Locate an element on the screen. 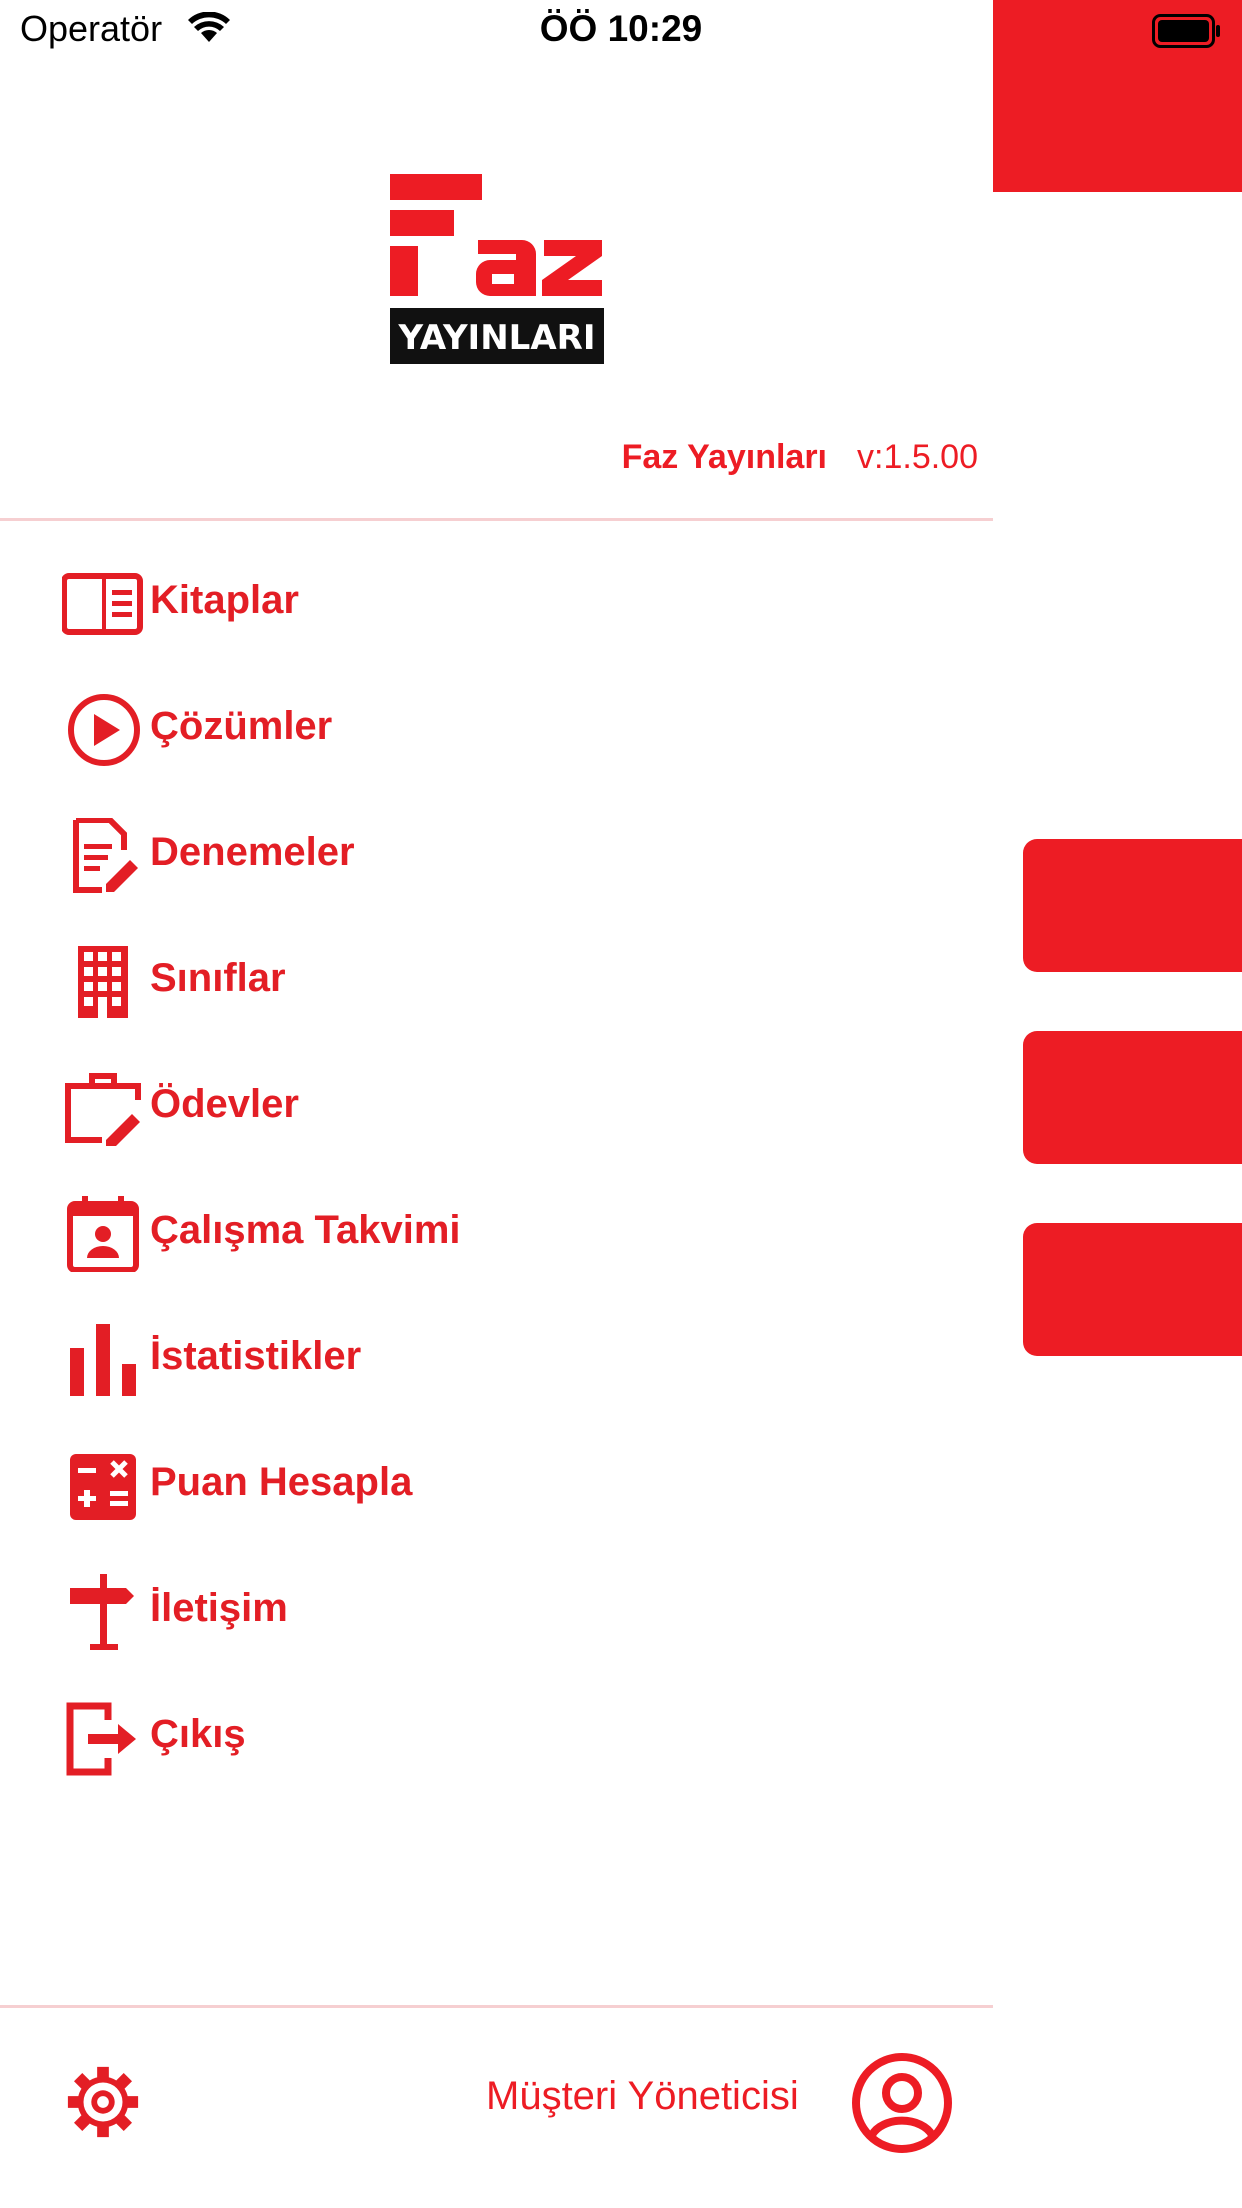 The image size is (1242, 2208). logo-text: YAYINLARI is located at coordinates (497, 338).